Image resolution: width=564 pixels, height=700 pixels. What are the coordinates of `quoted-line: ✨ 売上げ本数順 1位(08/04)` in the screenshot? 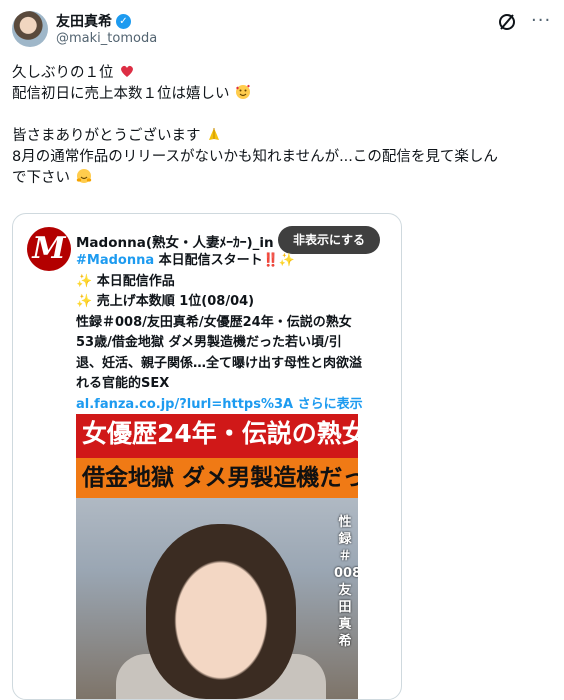 It's located at (235, 302).